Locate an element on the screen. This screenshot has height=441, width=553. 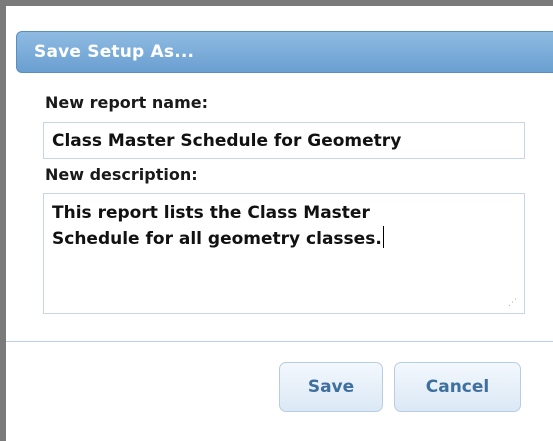
cancel-button: Cancel is located at coordinates (457, 387).